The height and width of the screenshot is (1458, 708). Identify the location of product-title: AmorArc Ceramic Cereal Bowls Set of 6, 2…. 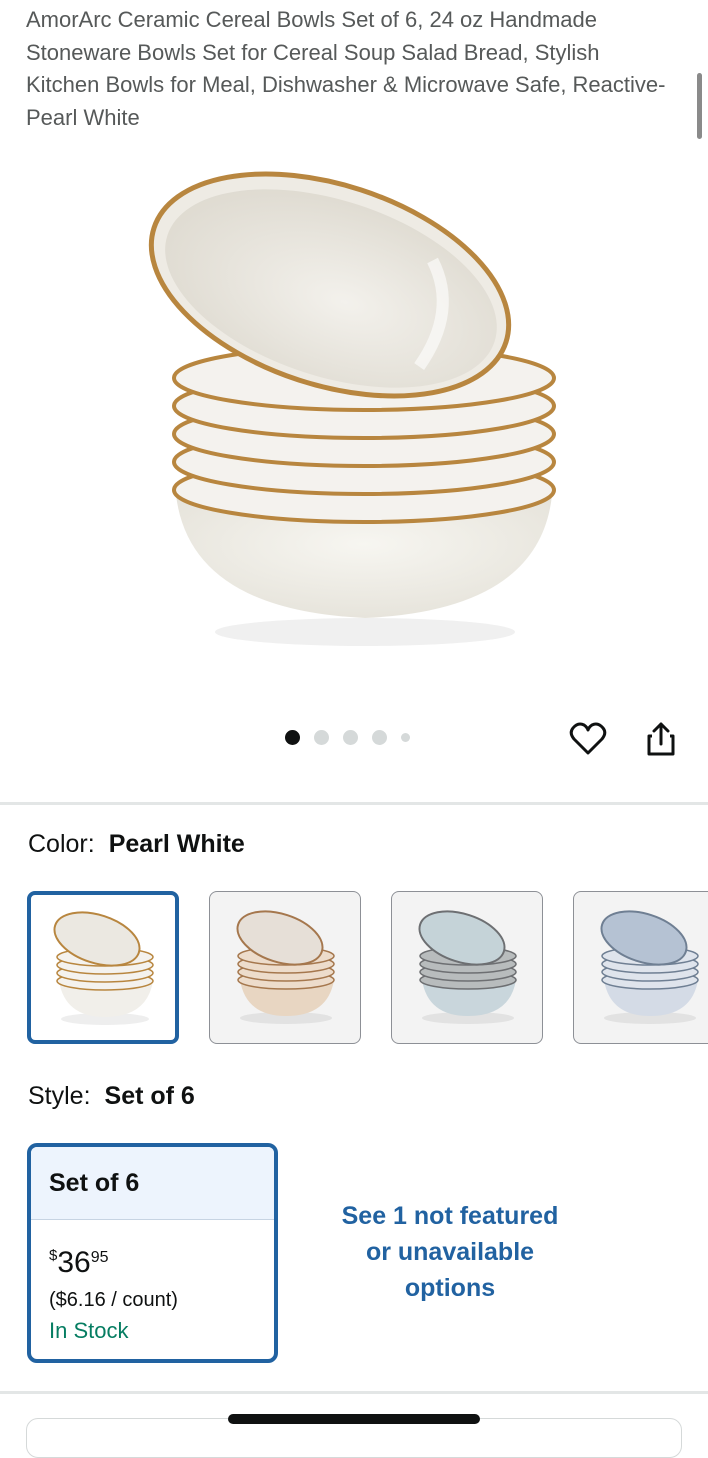
(346, 68).